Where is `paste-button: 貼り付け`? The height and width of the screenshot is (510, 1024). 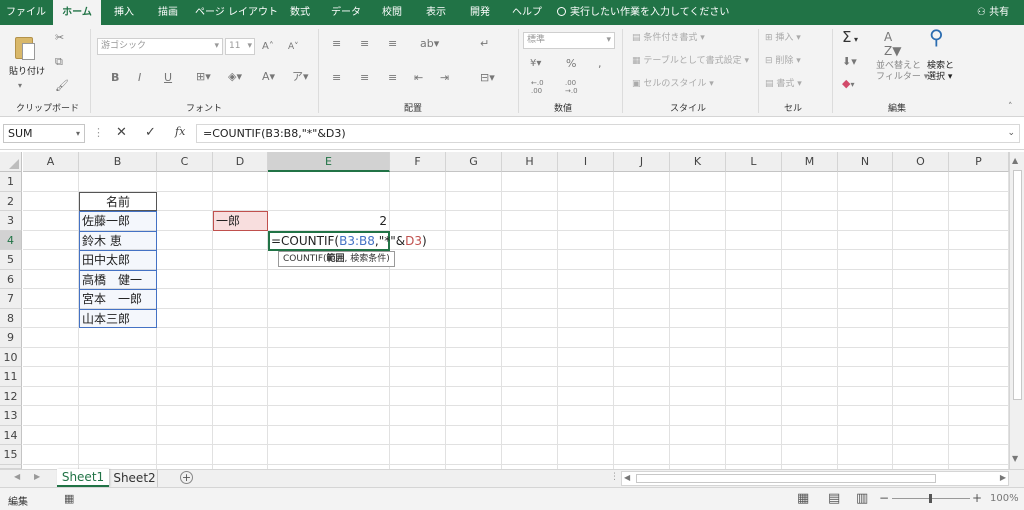 paste-button: 貼り付け is located at coordinates (27, 72).